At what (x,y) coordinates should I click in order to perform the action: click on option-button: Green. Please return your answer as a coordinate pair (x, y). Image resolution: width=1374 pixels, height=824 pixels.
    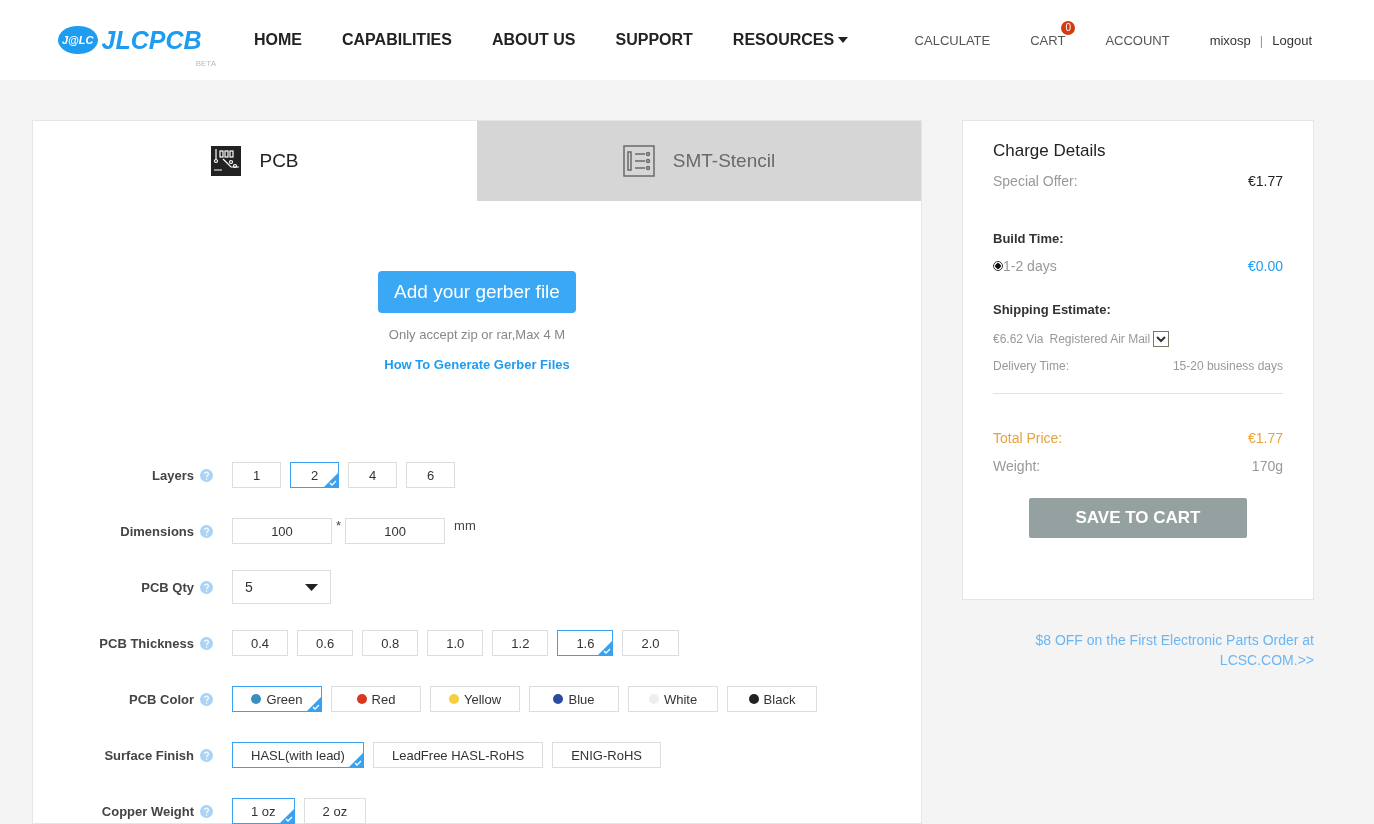
    Looking at the image, I should click on (277, 699).